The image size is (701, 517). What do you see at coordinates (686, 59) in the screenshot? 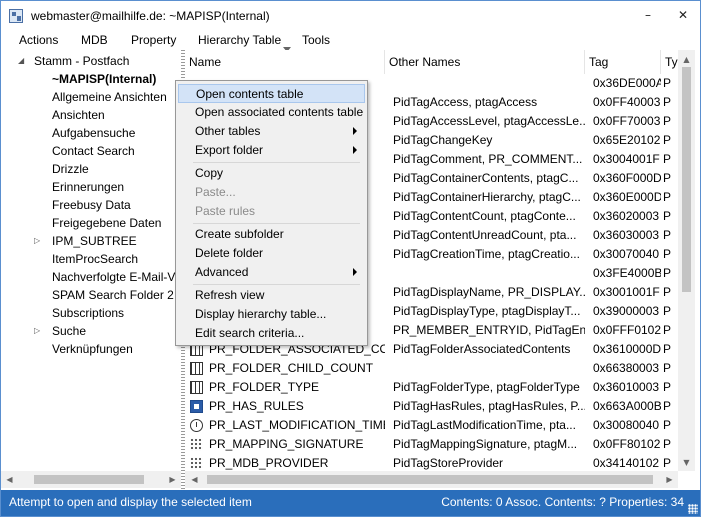
I see `scroll-up-arrow: ▲` at bounding box center [686, 59].